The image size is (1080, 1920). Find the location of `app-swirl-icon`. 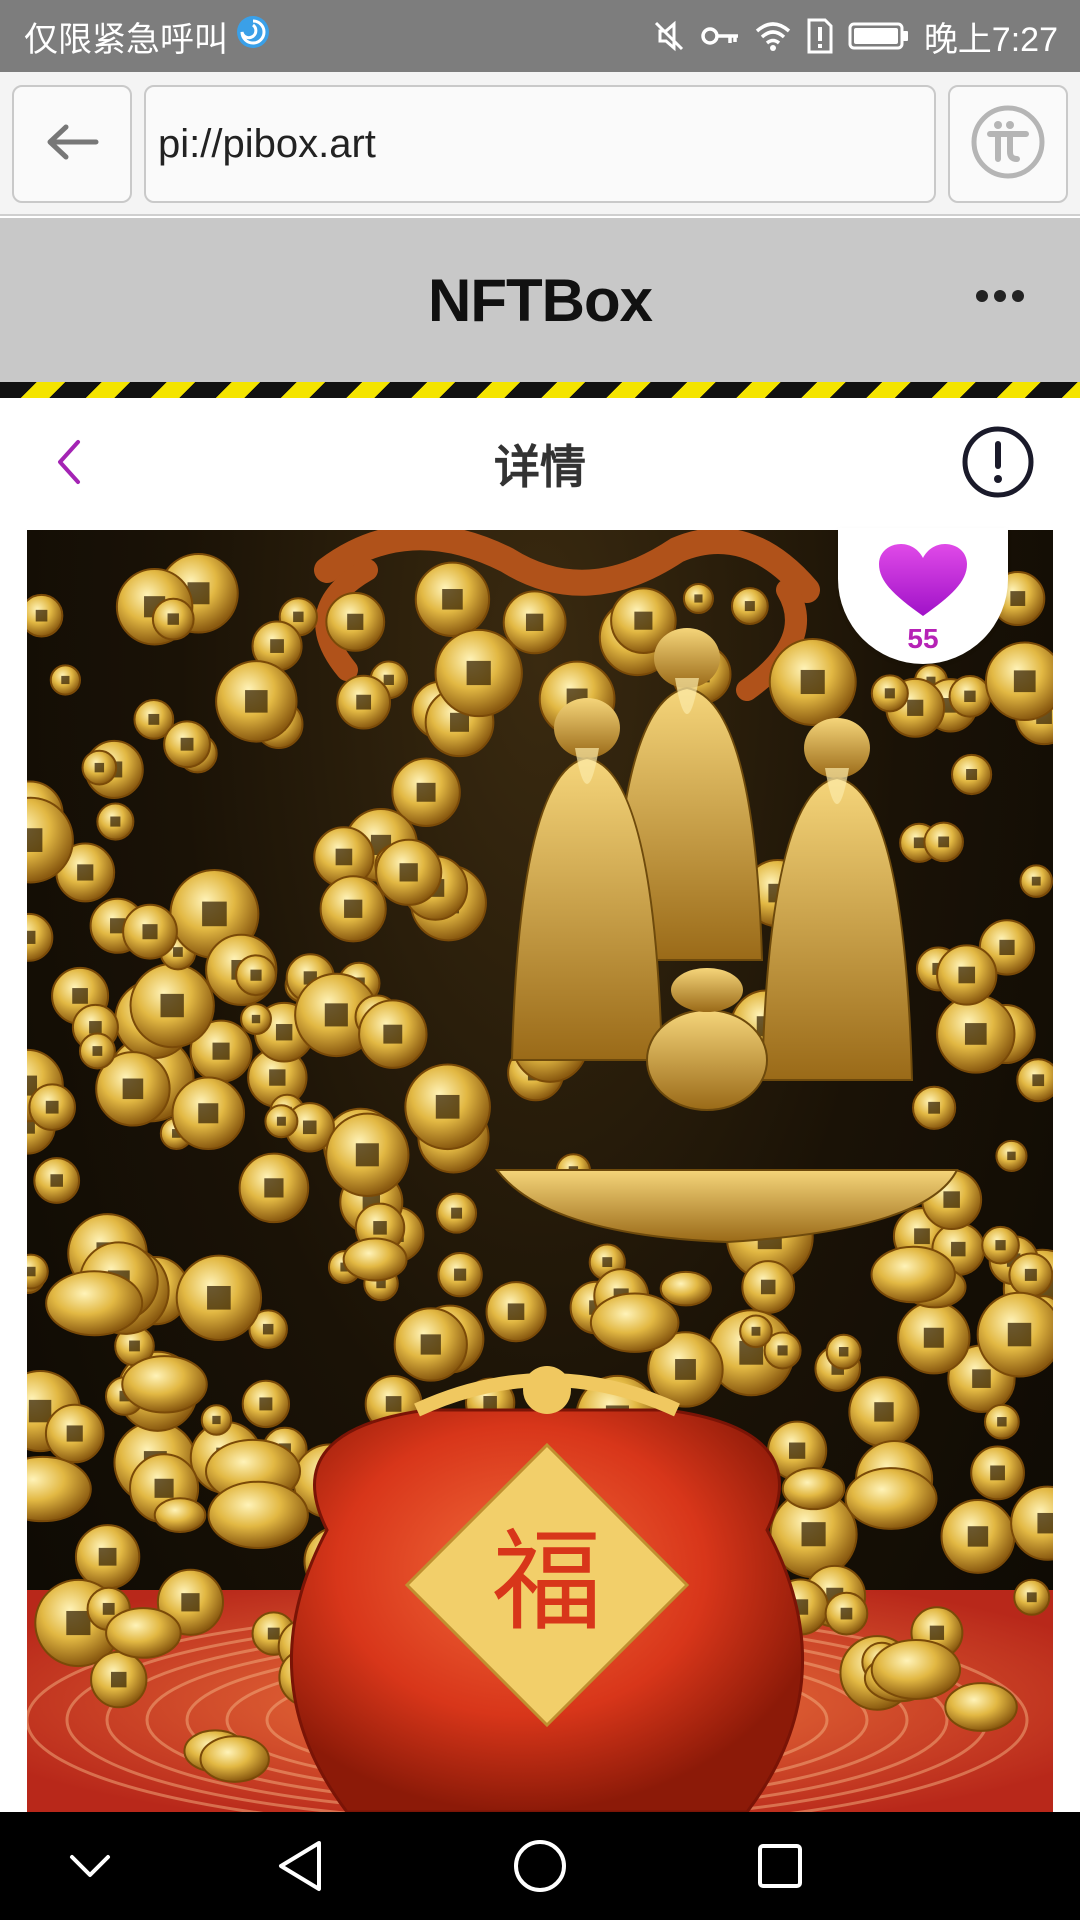

app-swirl-icon is located at coordinates (253, 36).